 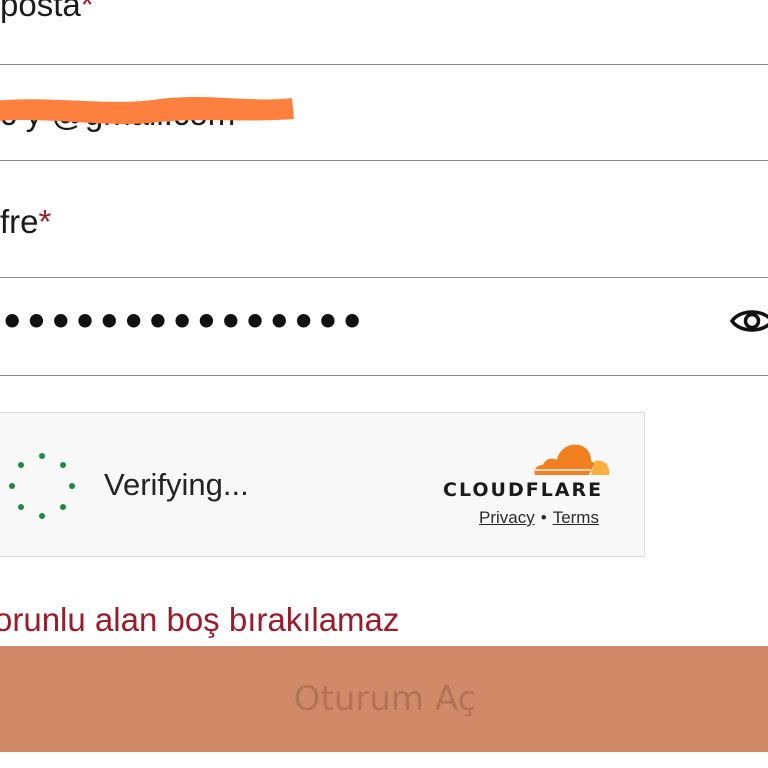 What do you see at coordinates (384, 326) in the screenshot?
I see `password-field: •••••••••••••••` at bounding box center [384, 326].